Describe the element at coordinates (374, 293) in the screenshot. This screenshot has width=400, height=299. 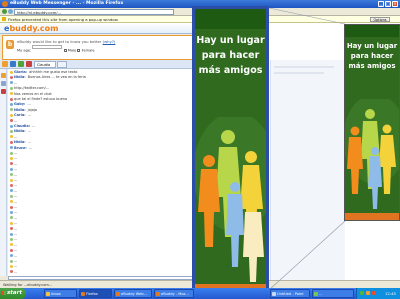
I see `security-icon` at that location.